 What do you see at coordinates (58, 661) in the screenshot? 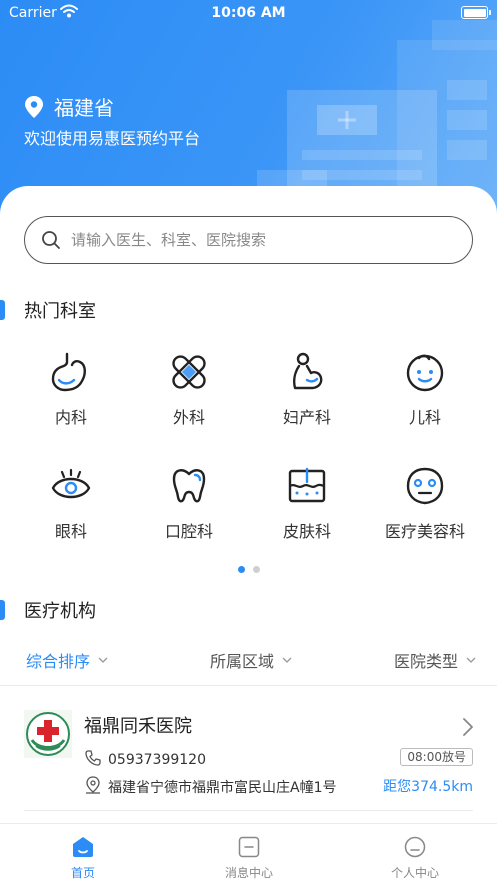
I see `filter-label: 综合排序` at bounding box center [58, 661].